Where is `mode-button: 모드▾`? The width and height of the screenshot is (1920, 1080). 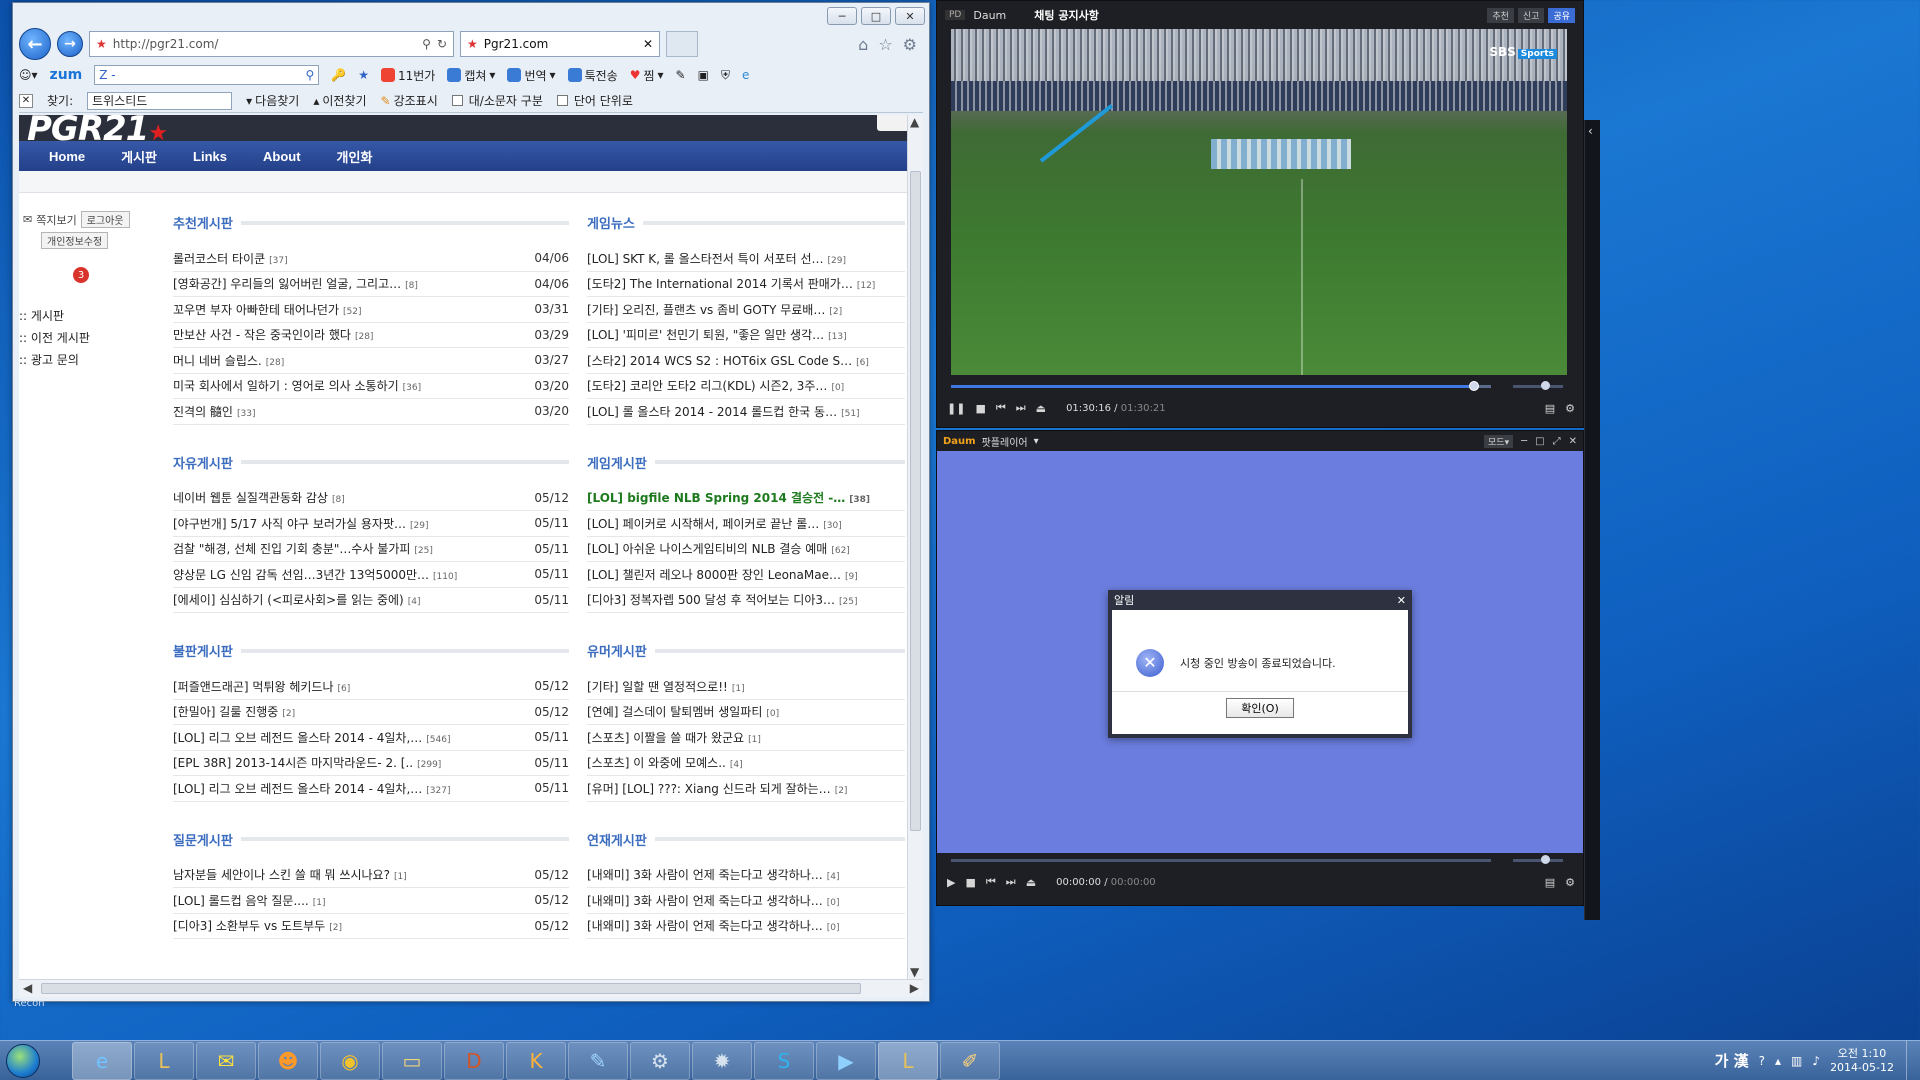 mode-button: 모드▾ is located at coordinates (1499, 441).